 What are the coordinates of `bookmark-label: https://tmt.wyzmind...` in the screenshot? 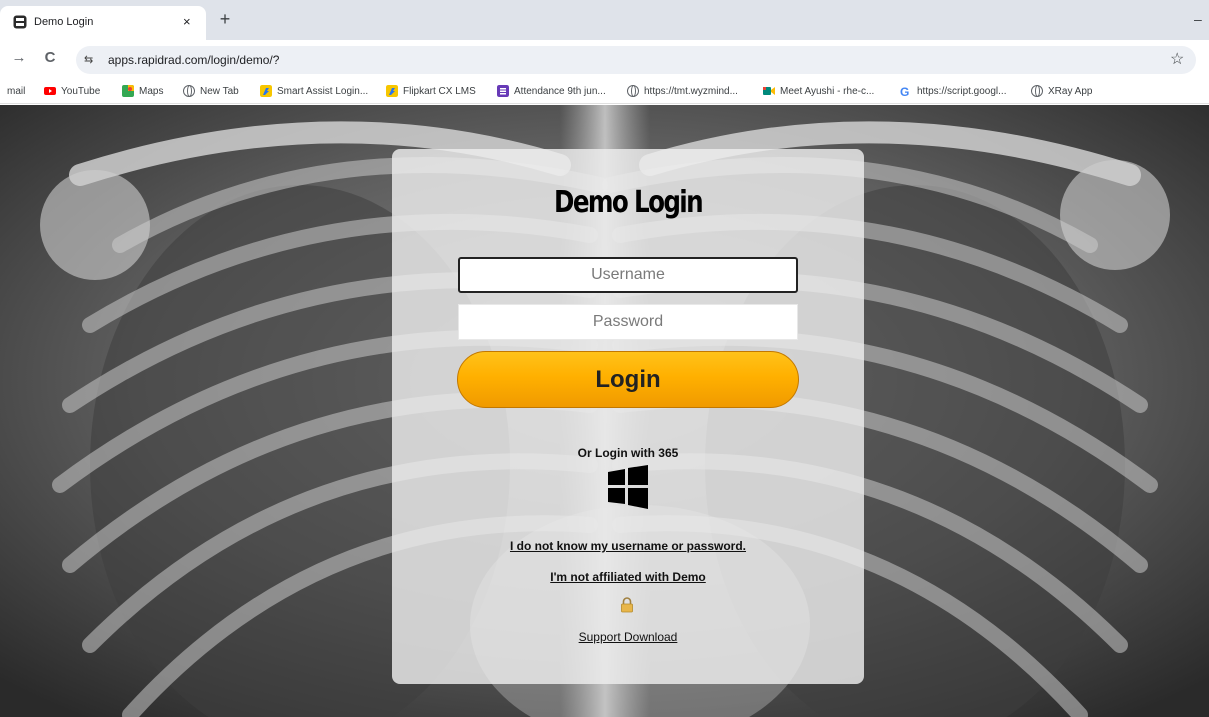 It's located at (691, 91).